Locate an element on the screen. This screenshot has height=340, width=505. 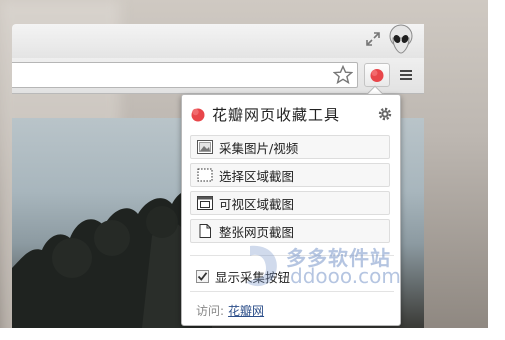
menu-icon is located at coordinates (406, 75).